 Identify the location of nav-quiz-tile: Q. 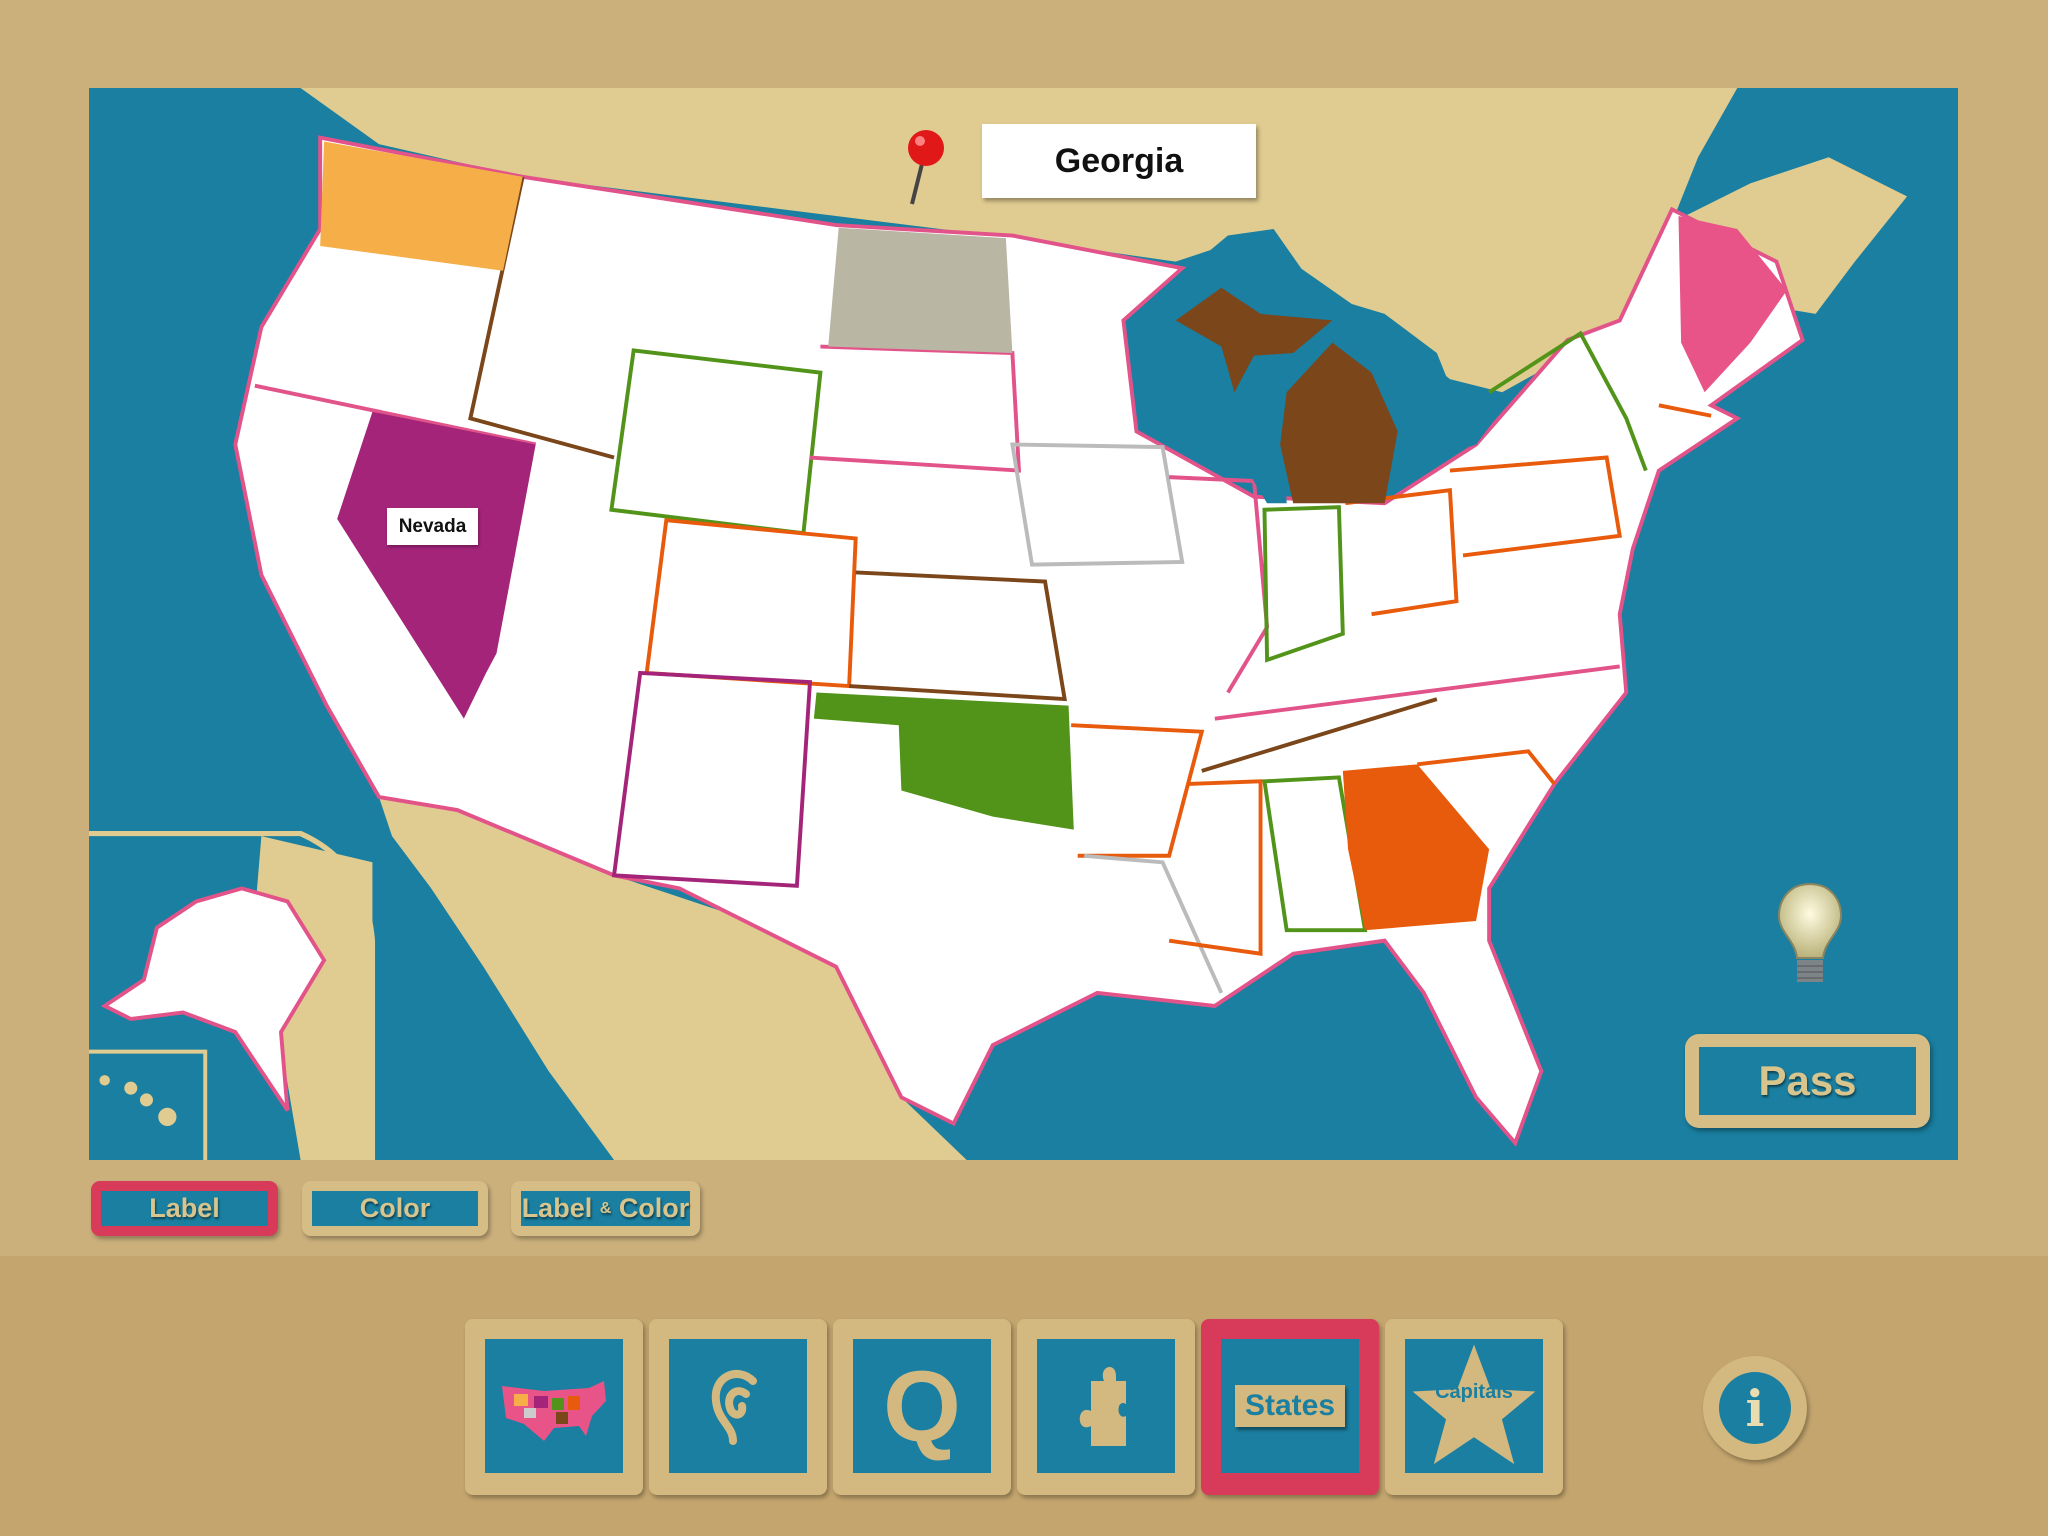
(922, 1407).